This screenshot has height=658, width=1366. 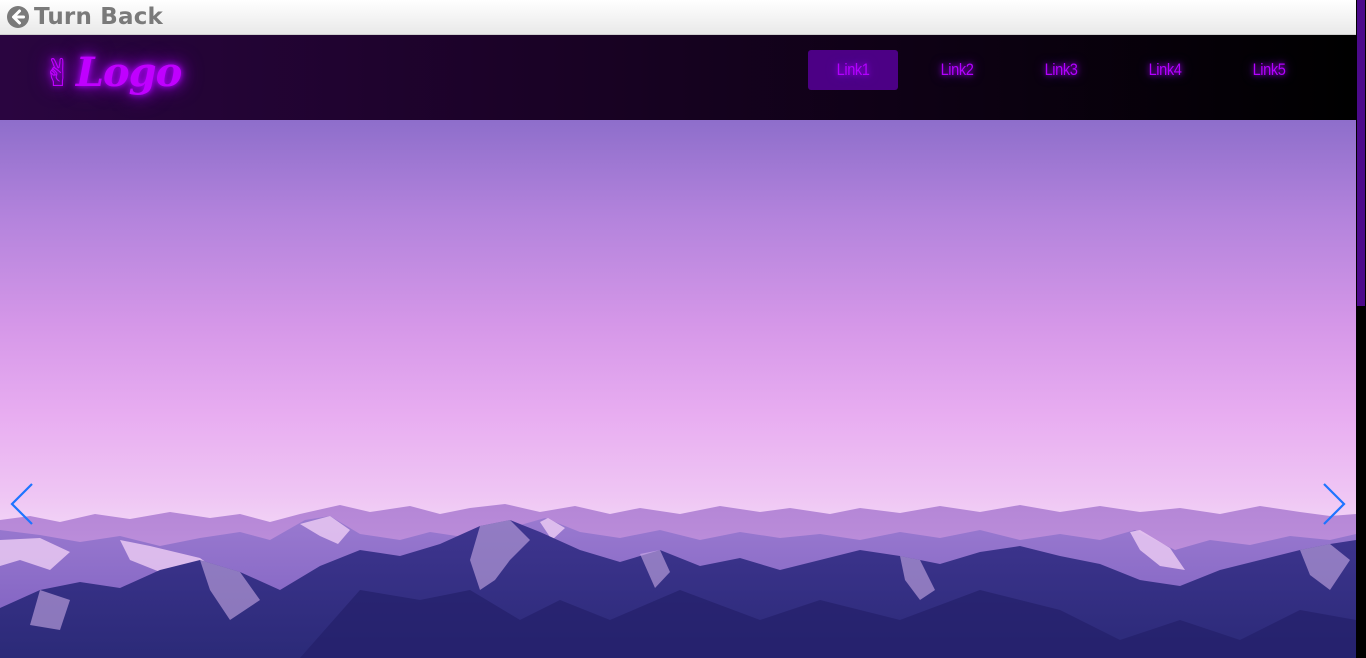 I want to click on nav-link-4: Link4, so click(x=1164, y=70).